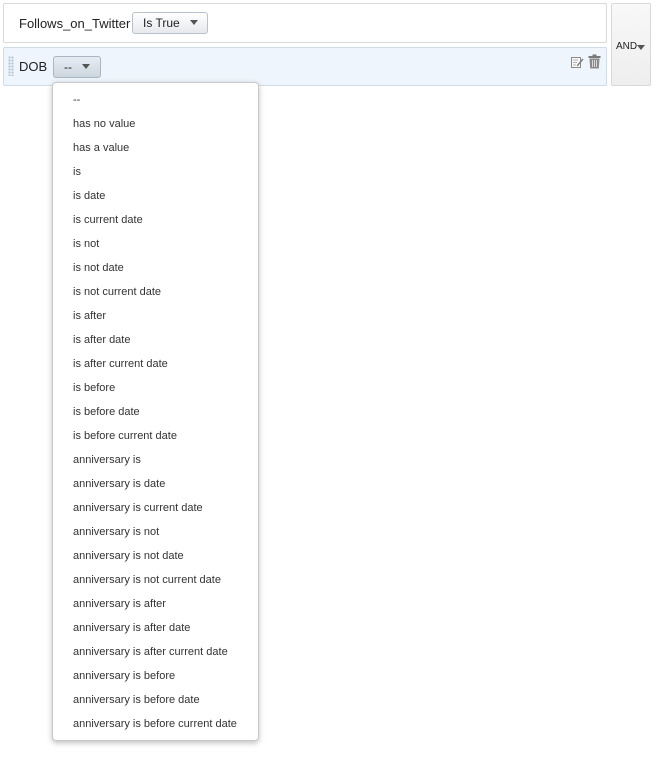 The image size is (660, 759). What do you see at coordinates (155, 220) in the screenshot?
I see `dropdown-item: is current date` at bounding box center [155, 220].